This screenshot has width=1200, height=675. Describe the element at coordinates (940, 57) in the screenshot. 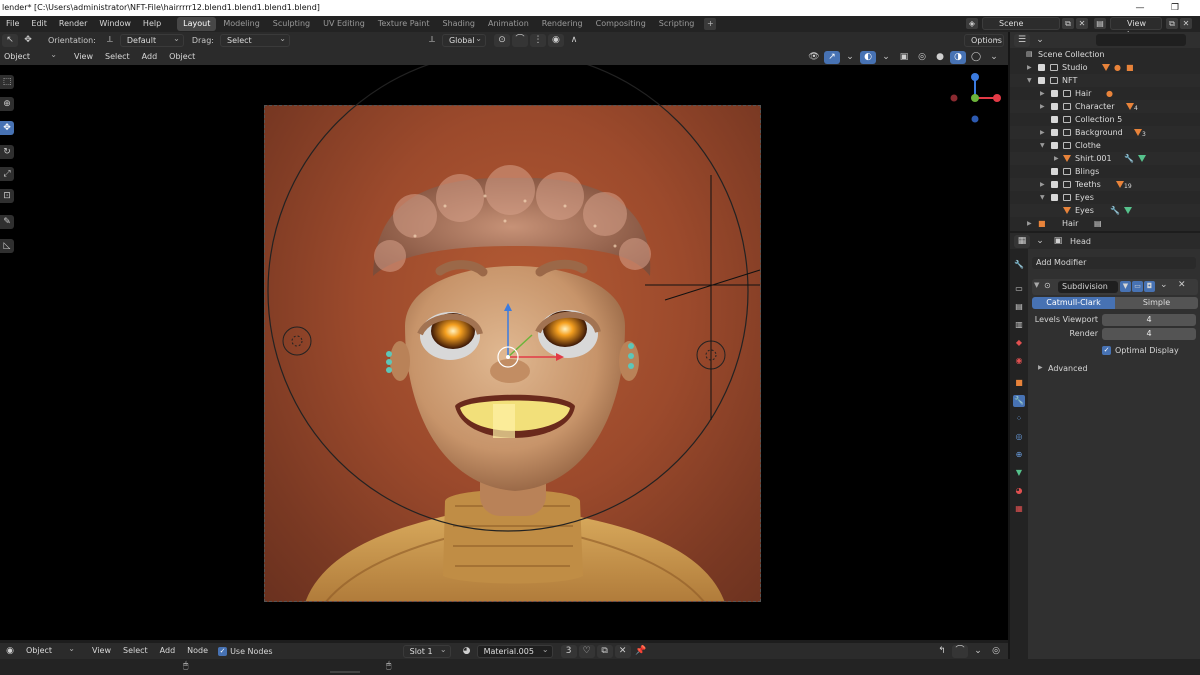

I see `solid-shading-icon: ●` at that location.